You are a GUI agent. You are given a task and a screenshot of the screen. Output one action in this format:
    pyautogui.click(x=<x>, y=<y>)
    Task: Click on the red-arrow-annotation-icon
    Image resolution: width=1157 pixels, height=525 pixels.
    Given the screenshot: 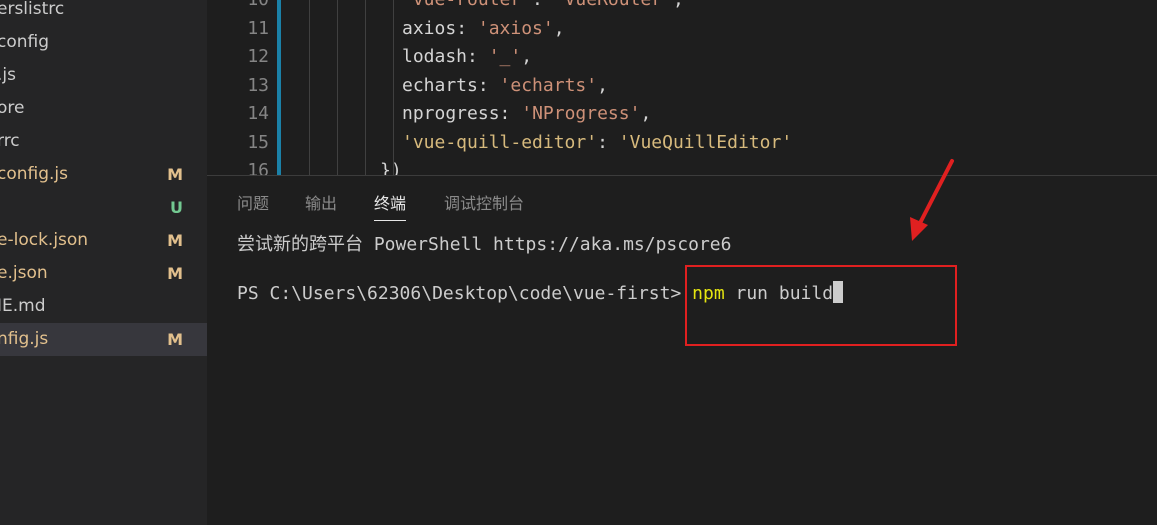 What is the action you would take?
    pyautogui.click(x=932, y=200)
    